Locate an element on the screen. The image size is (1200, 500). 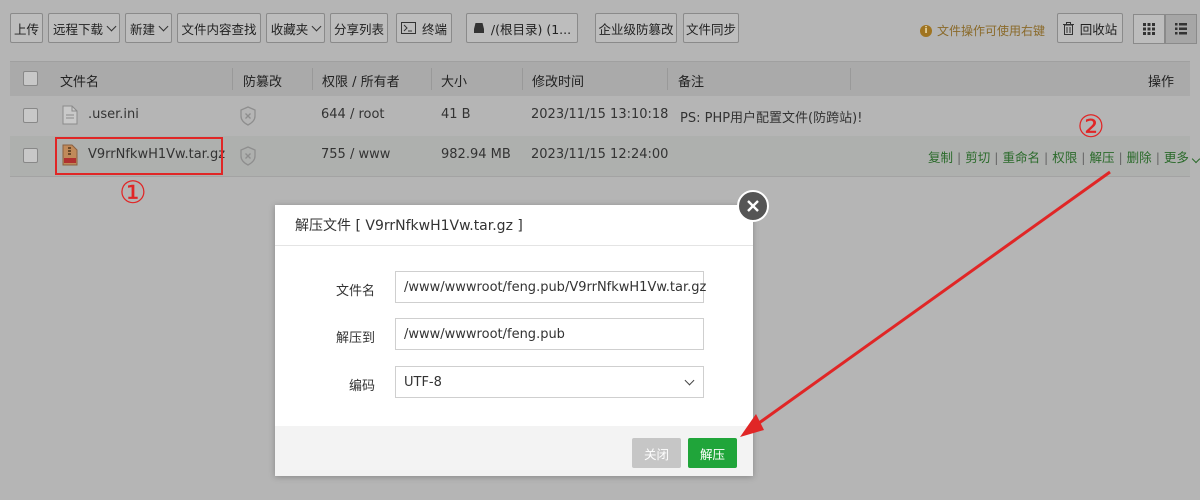
more-action: 更多 is located at coordinates (1176, 157).